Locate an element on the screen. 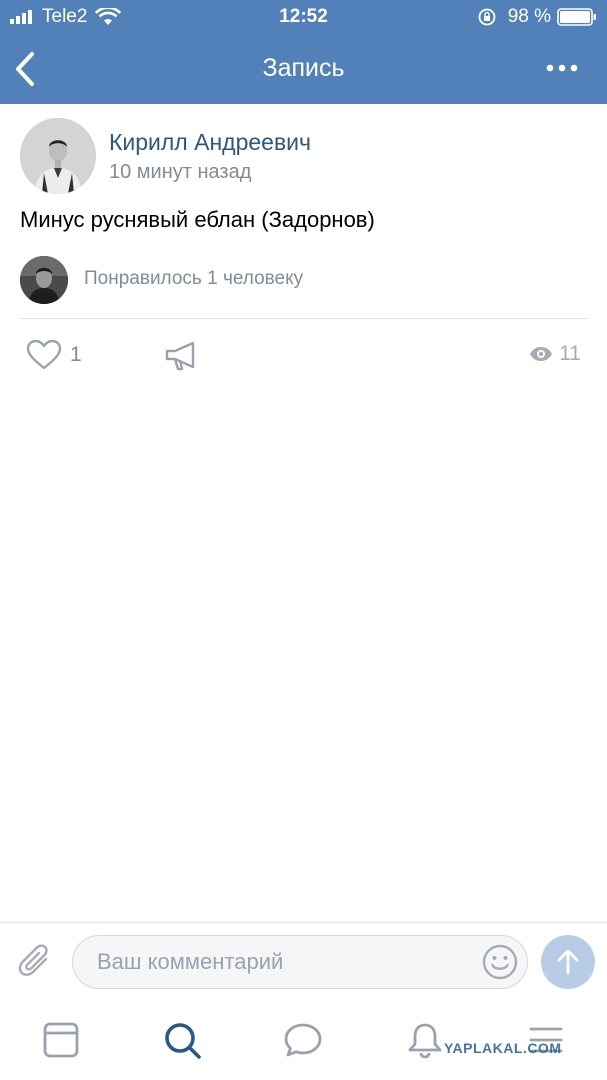  liker-avatar is located at coordinates (44, 280).